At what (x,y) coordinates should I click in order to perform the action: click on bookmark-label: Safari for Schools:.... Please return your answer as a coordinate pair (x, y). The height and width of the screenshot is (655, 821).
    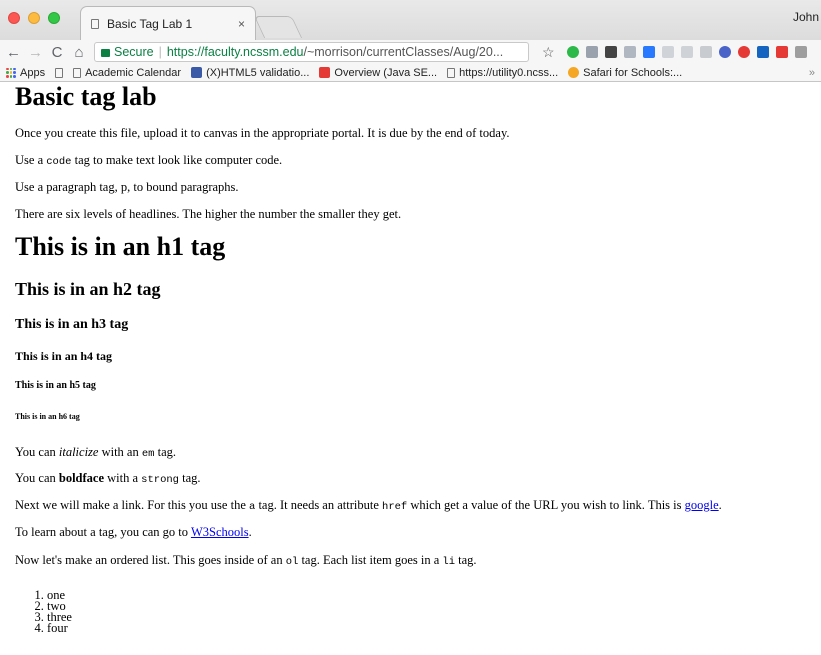
    Looking at the image, I should click on (633, 72).